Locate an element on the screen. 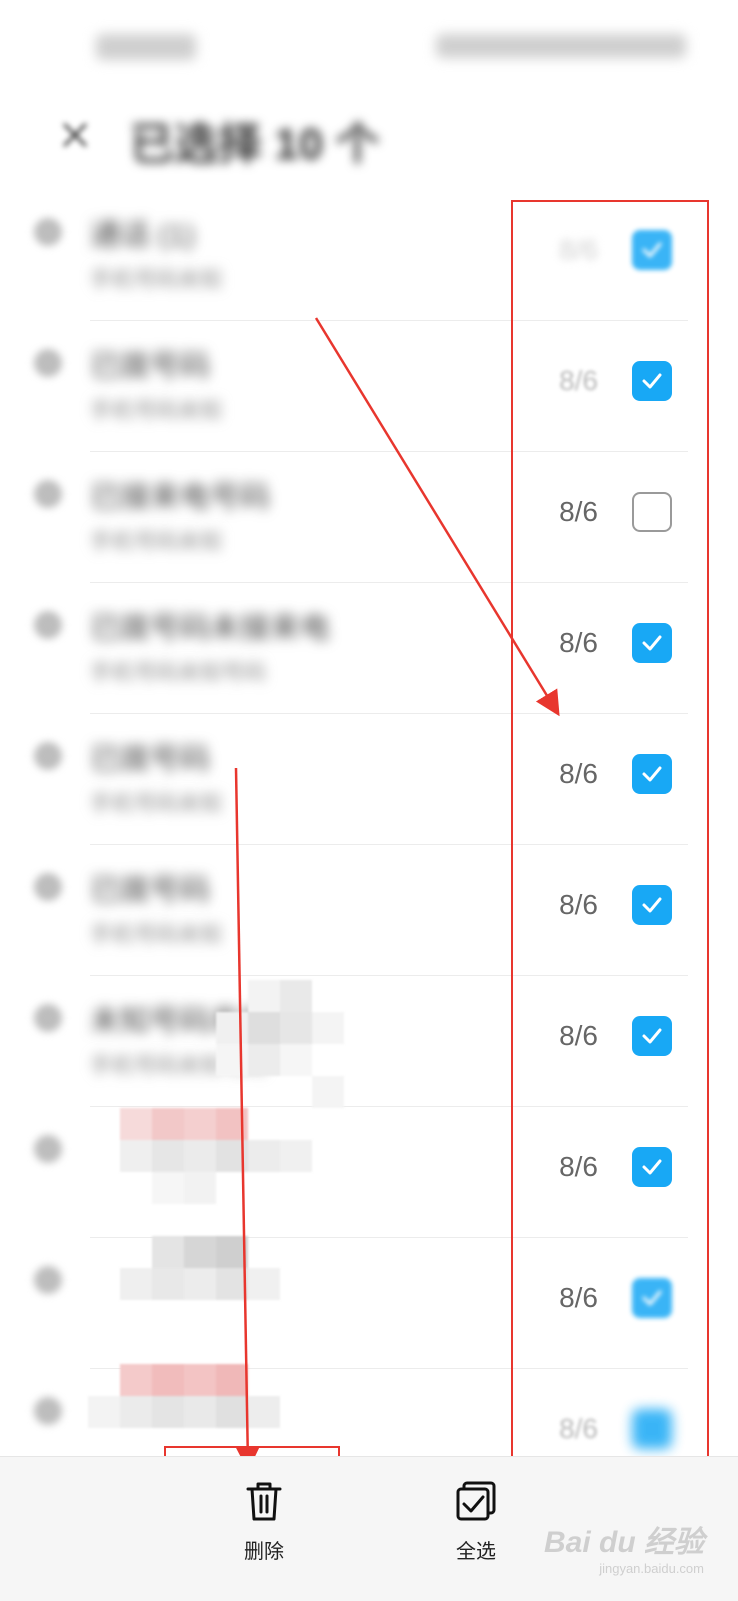 This screenshot has width=738, height=1601. status-icons is located at coordinates (561, 46).